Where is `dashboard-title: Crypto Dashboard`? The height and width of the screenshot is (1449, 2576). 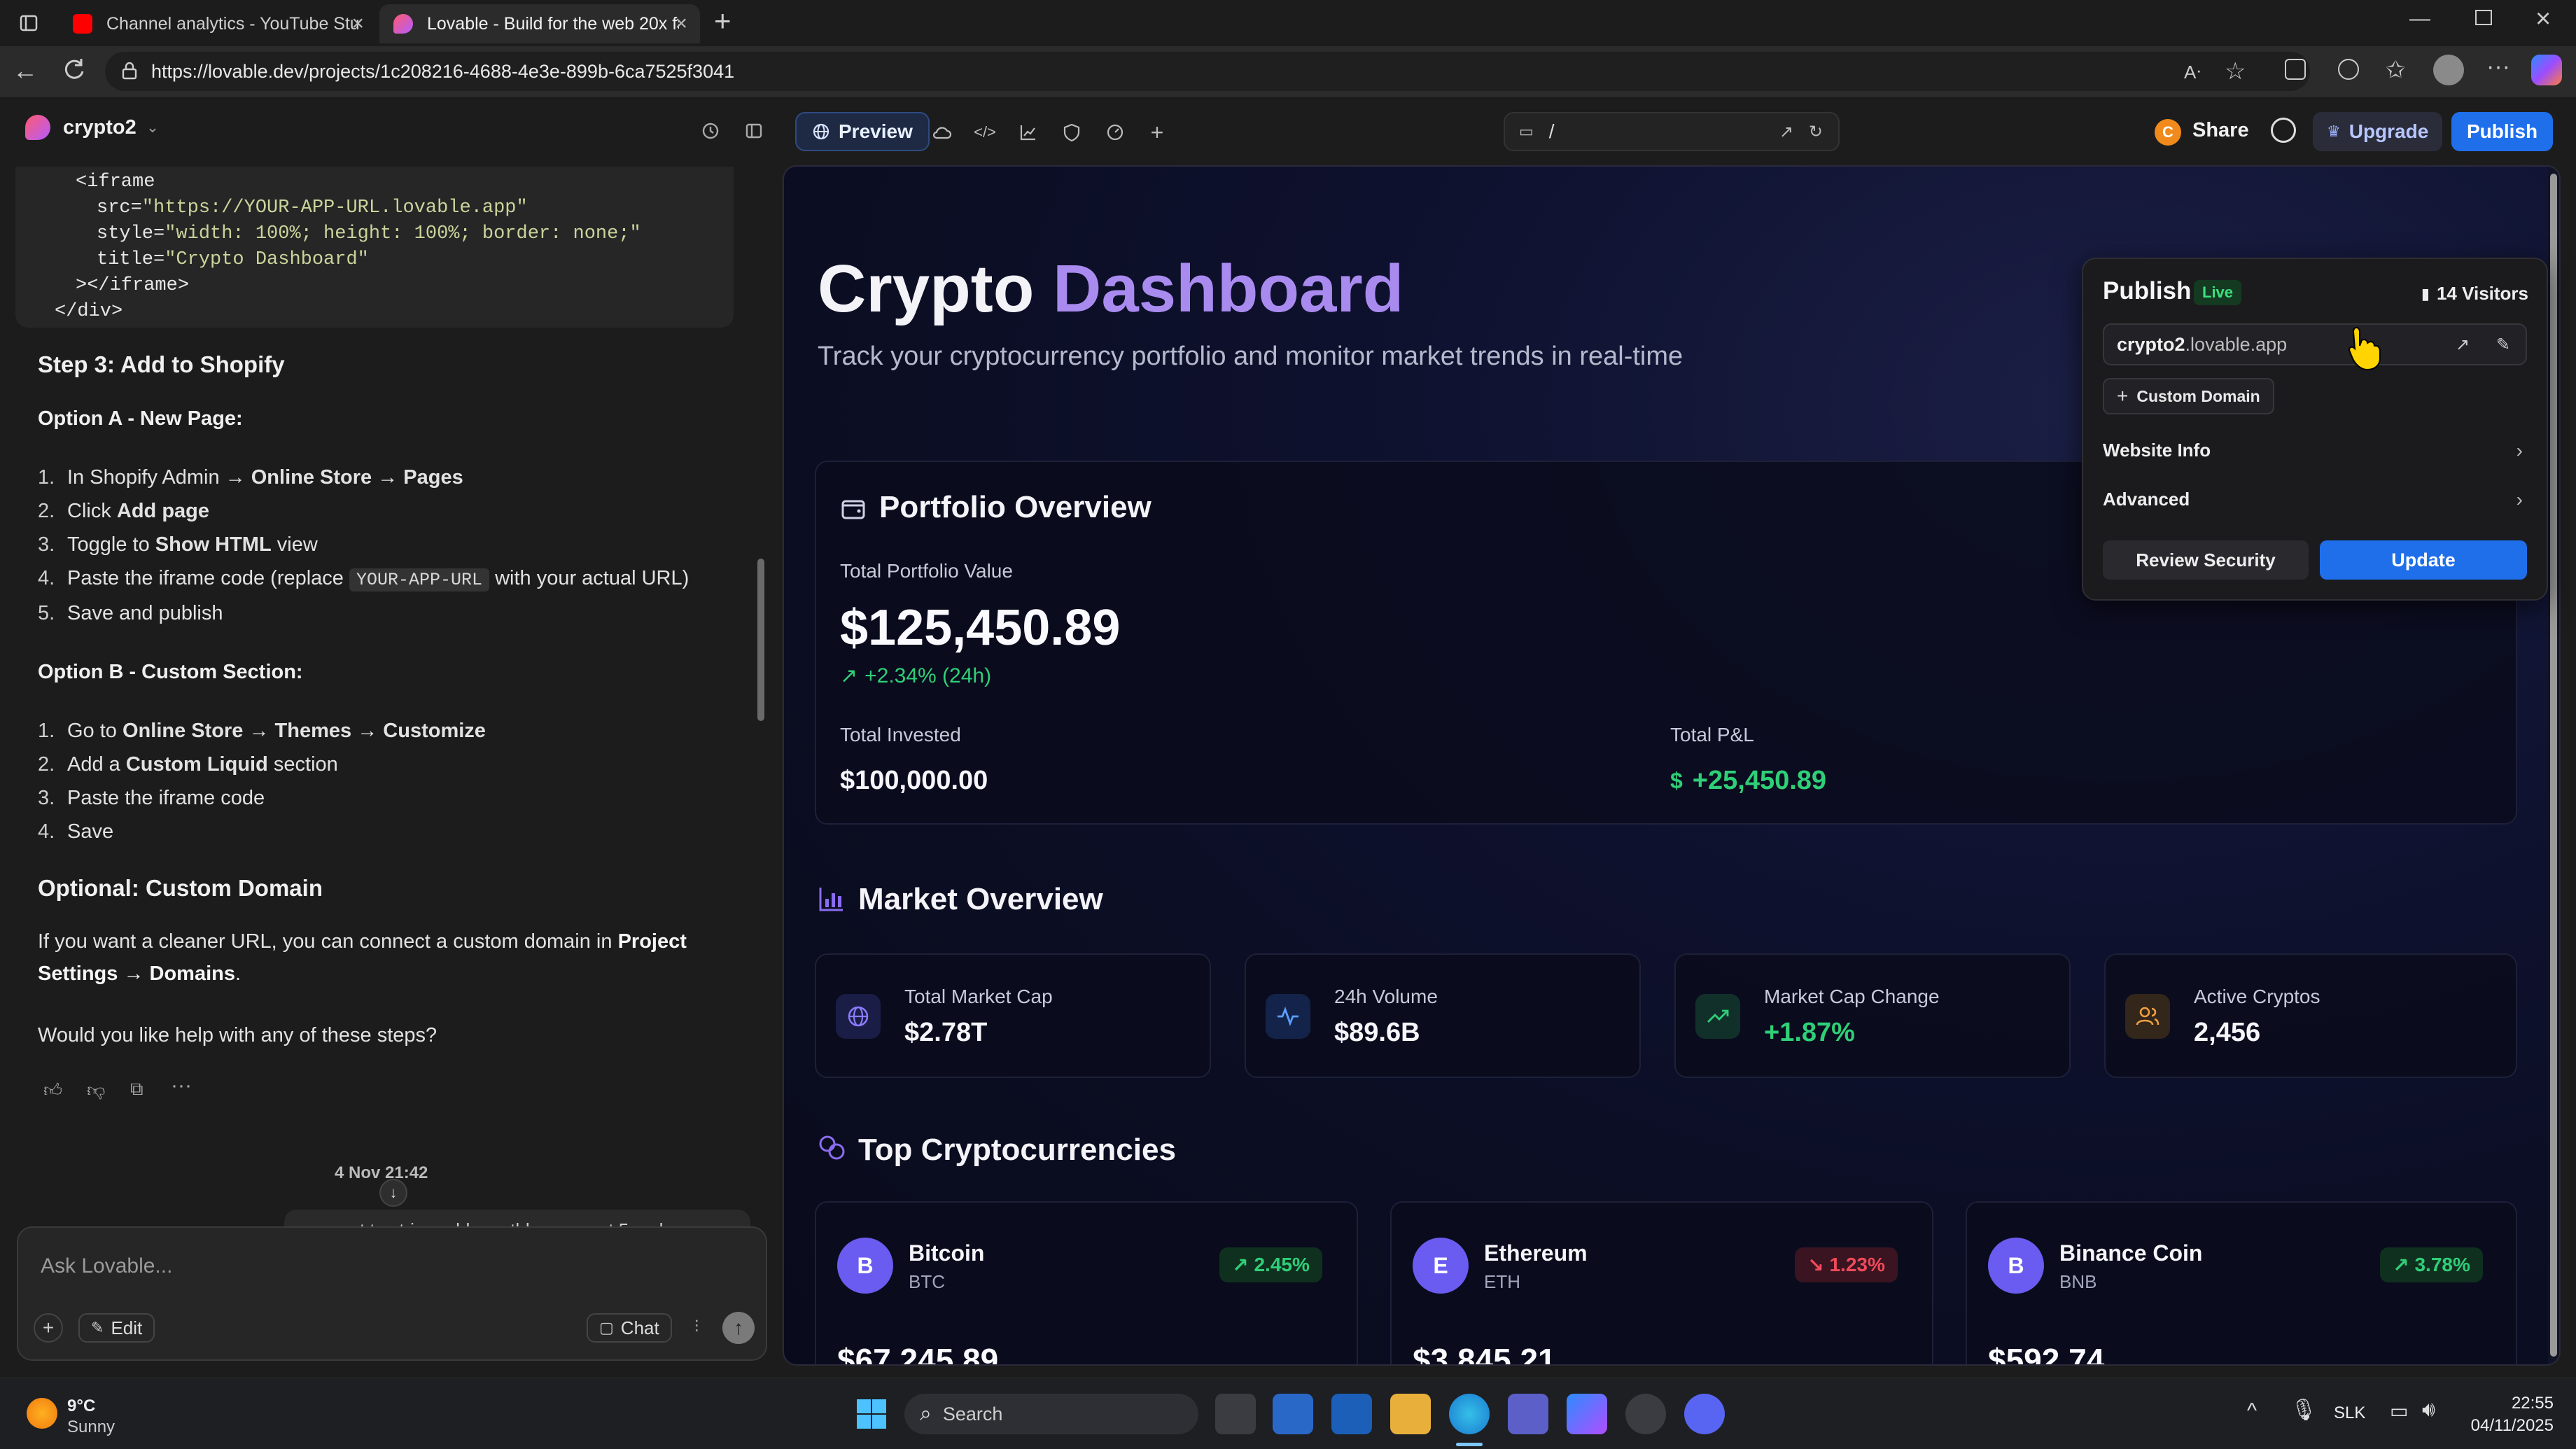 dashboard-title: Crypto Dashboard is located at coordinates (1111, 288).